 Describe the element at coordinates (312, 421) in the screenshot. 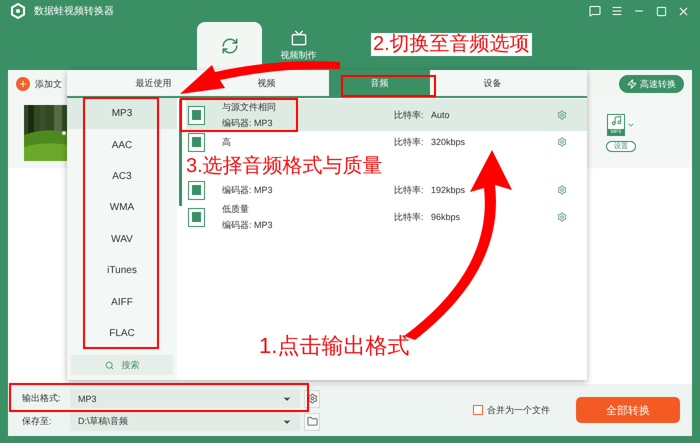

I see `folder-icon` at that location.